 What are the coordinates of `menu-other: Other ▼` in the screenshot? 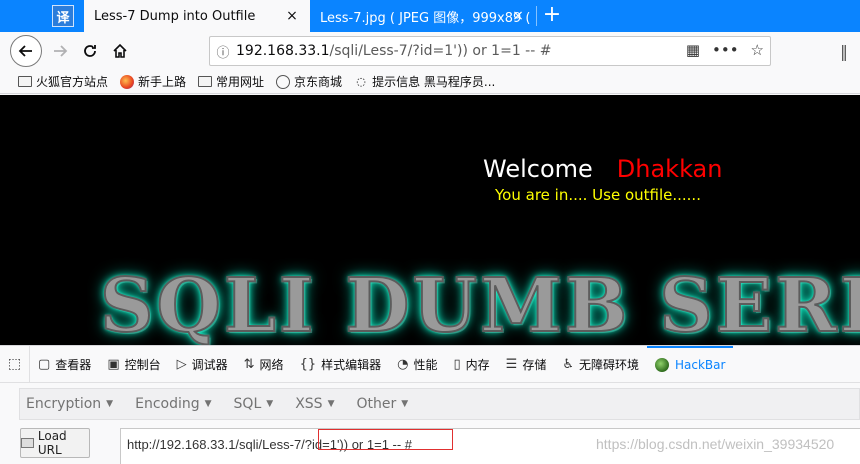 It's located at (382, 404).